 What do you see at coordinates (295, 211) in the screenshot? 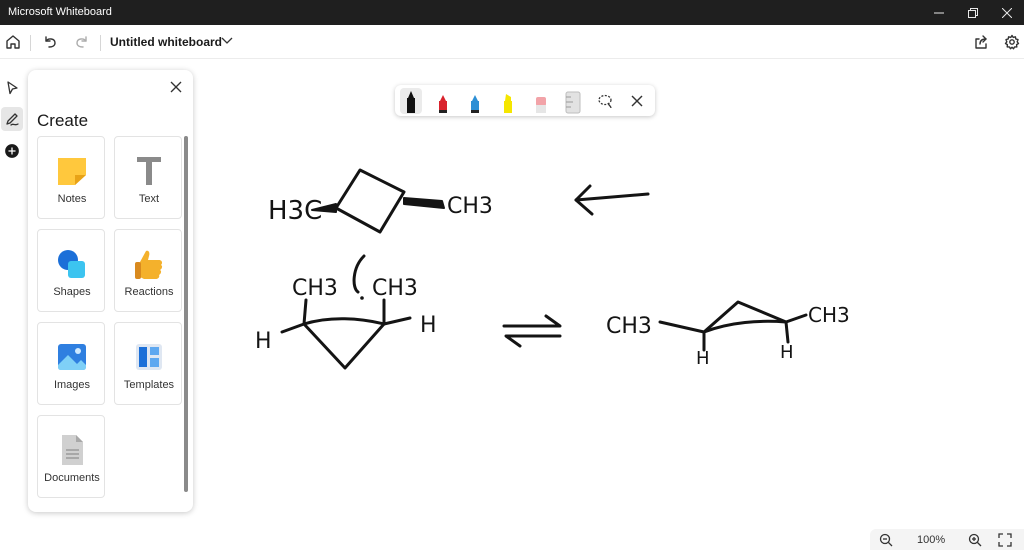
I see `label-h3c: H3C` at bounding box center [295, 211].